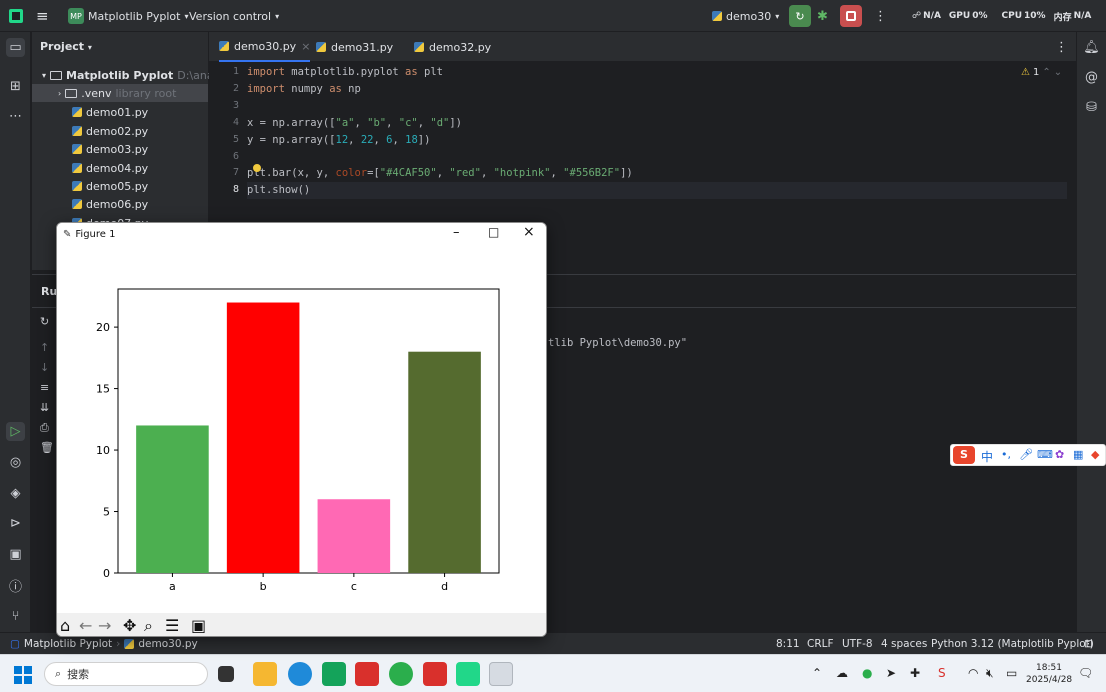  What do you see at coordinates (452, 47) in the screenshot?
I see `tab-demo32: demo32.py` at bounding box center [452, 47].